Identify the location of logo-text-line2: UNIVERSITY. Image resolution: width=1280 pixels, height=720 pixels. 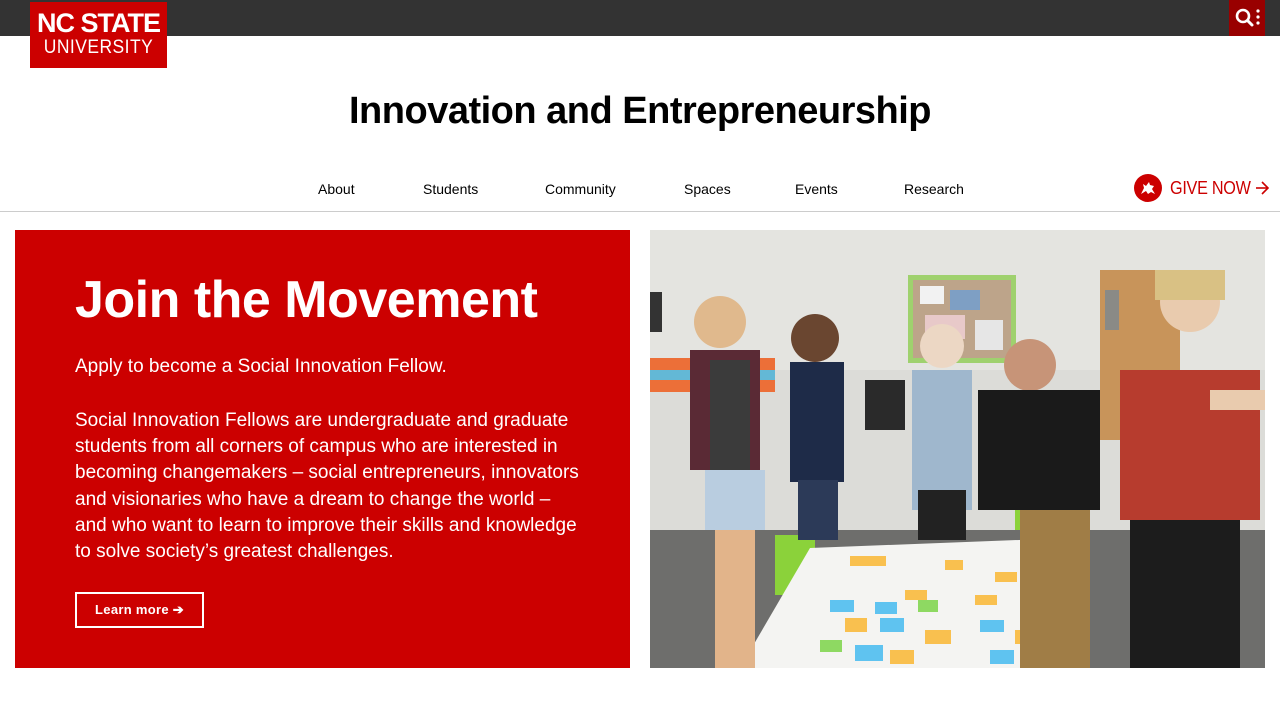
(98, 47).